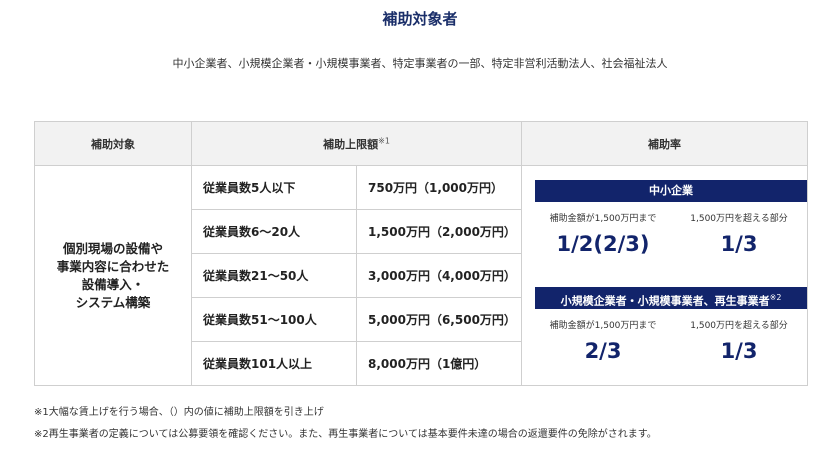 The height and width of the screenshot is (451, 840). Describe the element at coordinates (439, 275) in the screenshot. I see `limit-amount: 3,000万円（4,000万円）` at that location.